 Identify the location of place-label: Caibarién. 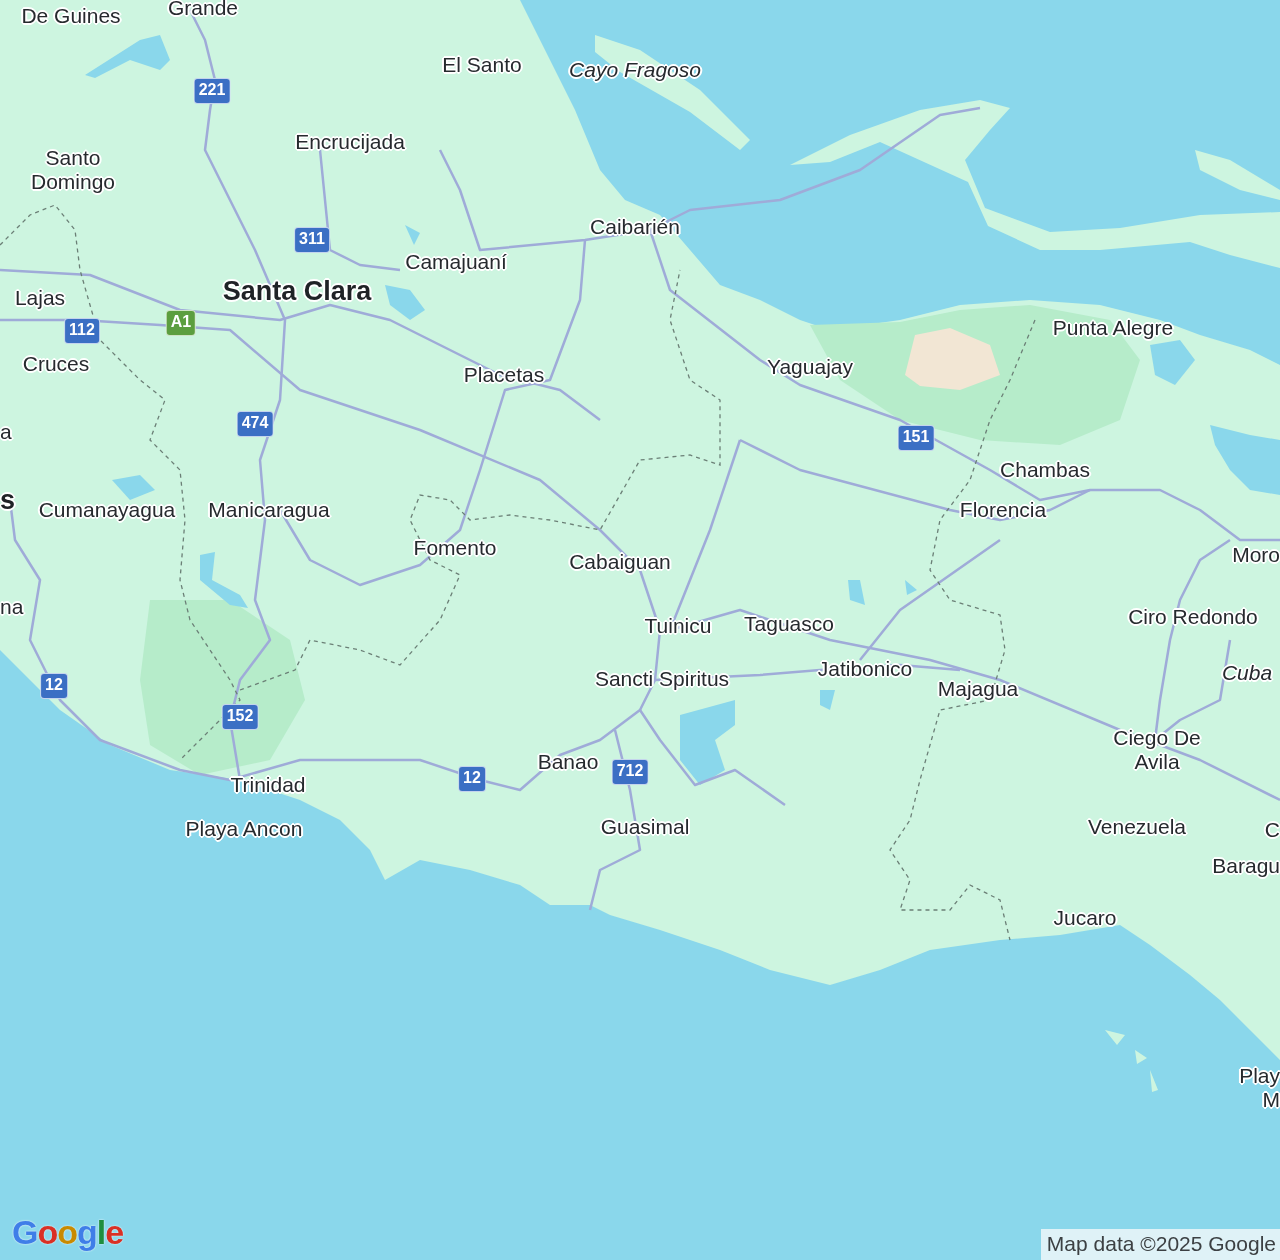
(635, 227).